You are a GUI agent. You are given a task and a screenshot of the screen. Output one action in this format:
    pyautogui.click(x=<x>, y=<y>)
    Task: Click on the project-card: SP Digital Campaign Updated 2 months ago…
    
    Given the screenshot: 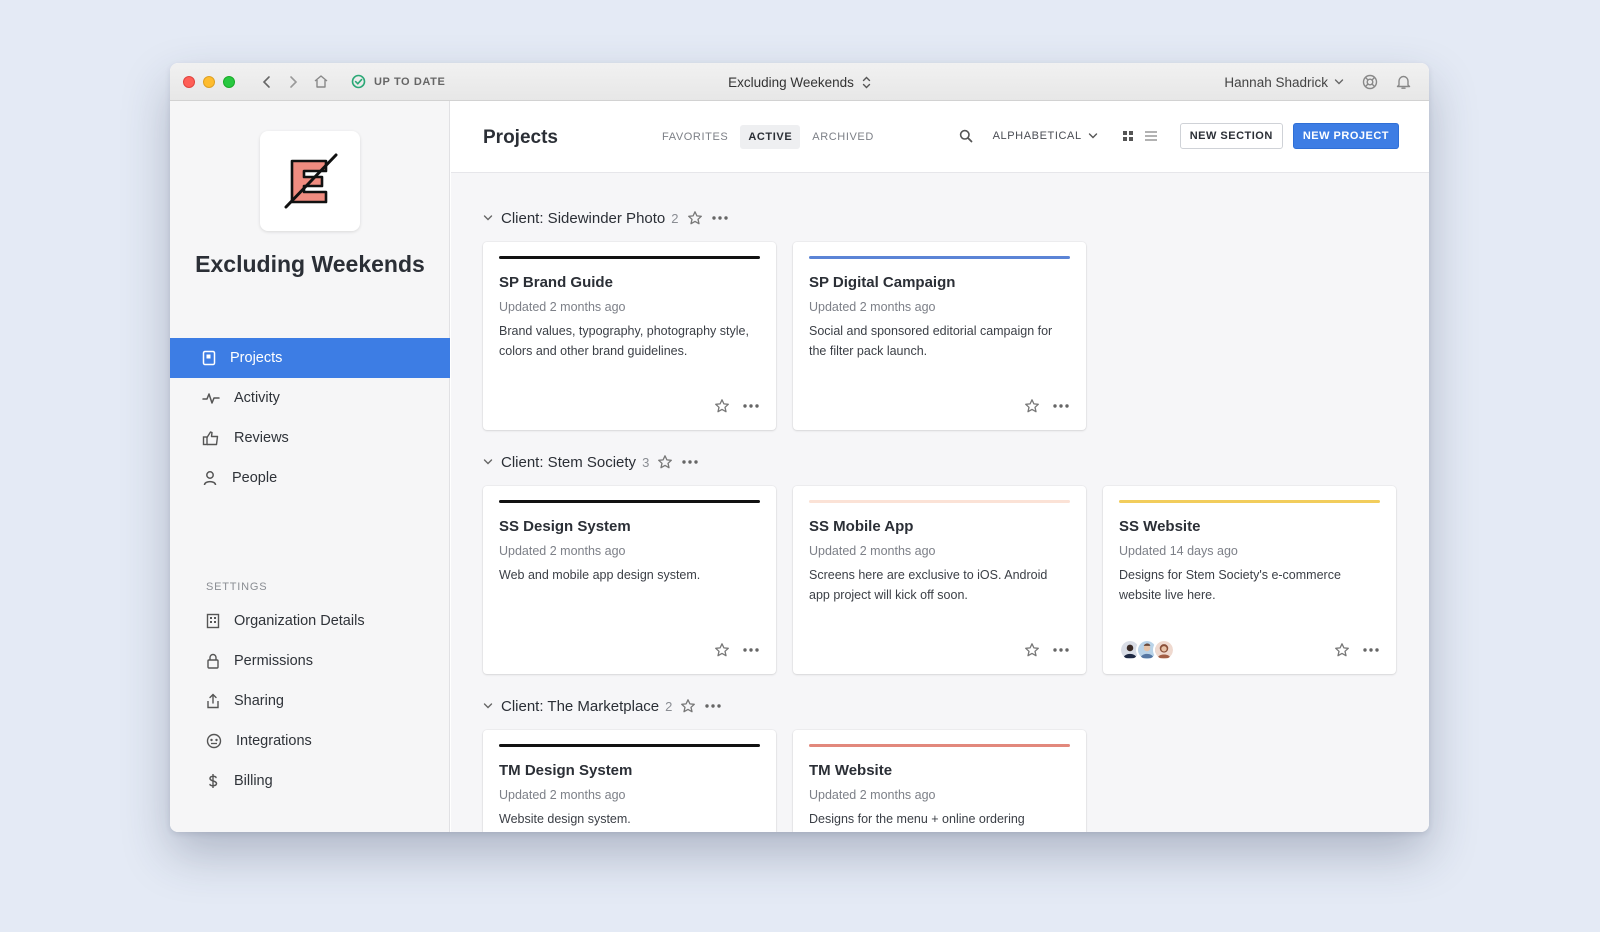 What is the action you would take?
    pyautogui.click(x=939, y=336)
    